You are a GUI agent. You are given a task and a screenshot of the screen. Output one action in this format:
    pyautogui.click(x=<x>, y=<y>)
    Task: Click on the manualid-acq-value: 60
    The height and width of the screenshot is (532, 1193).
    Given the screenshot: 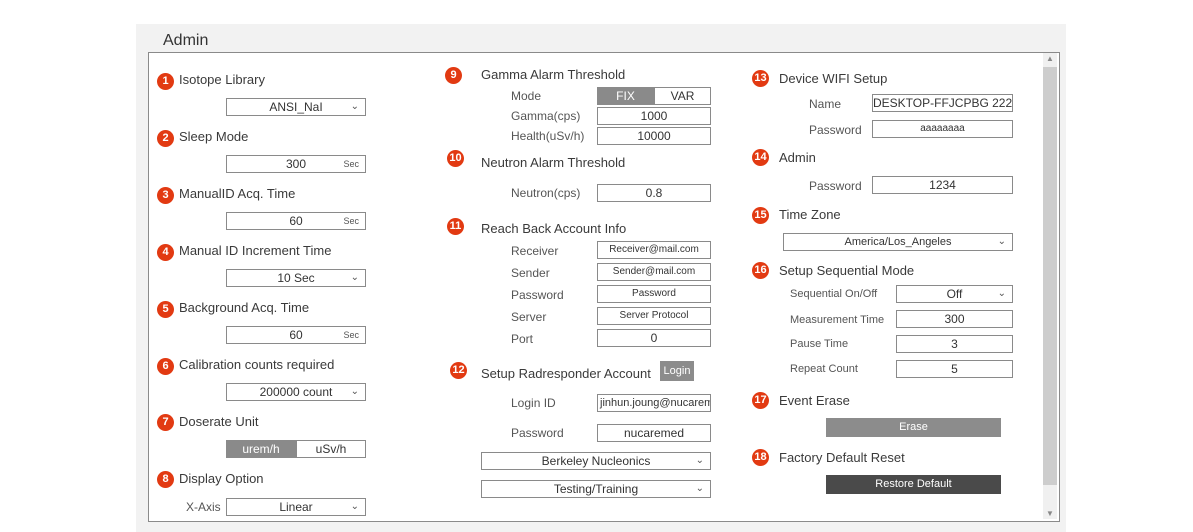 What is the action you would take?
    pyautogui.click(x=296, y=221)
    